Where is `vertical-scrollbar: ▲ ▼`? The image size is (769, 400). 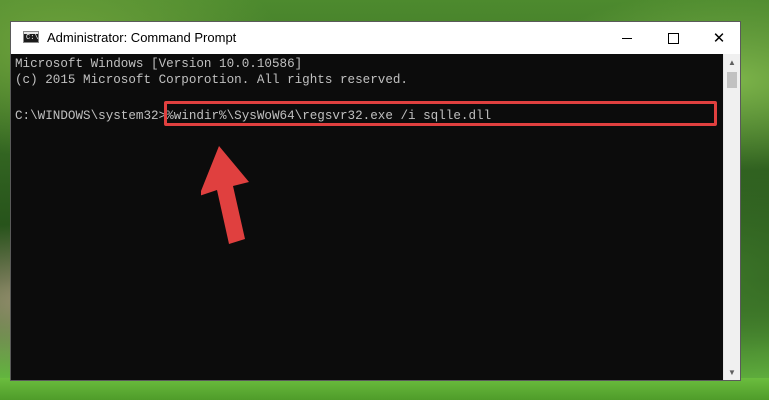
vertical-scrollbar: ▲ ▼ is located at coordinates (731, 217).